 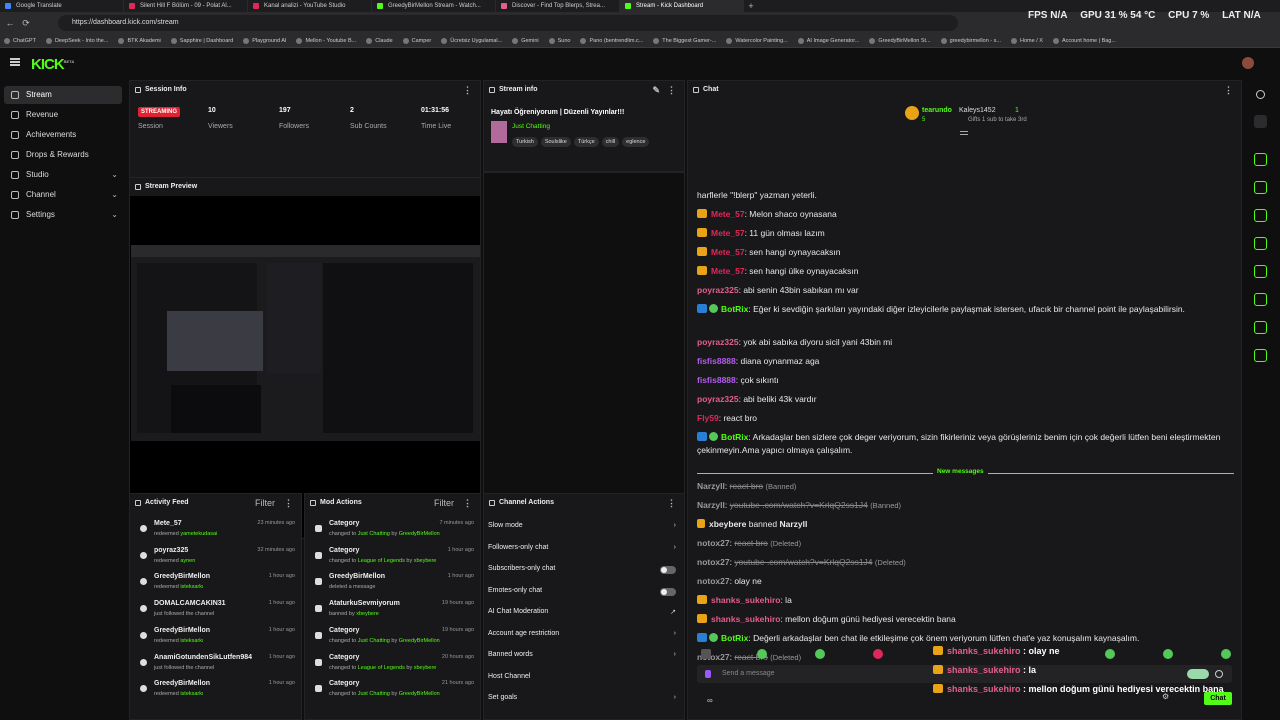 I want to click on bookmark-item: Gemini, so click(x=525, y=40).